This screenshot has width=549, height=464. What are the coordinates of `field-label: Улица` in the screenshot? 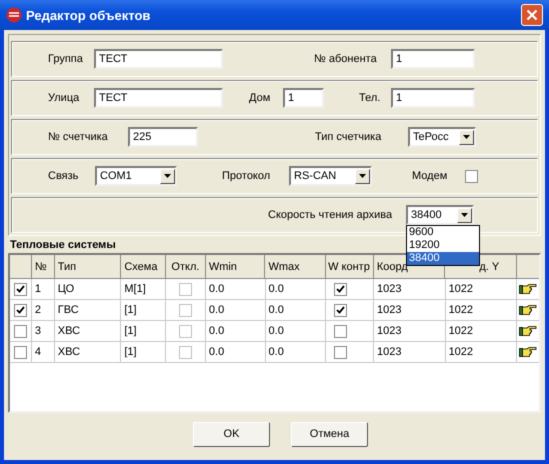 It's located at (64, 98).